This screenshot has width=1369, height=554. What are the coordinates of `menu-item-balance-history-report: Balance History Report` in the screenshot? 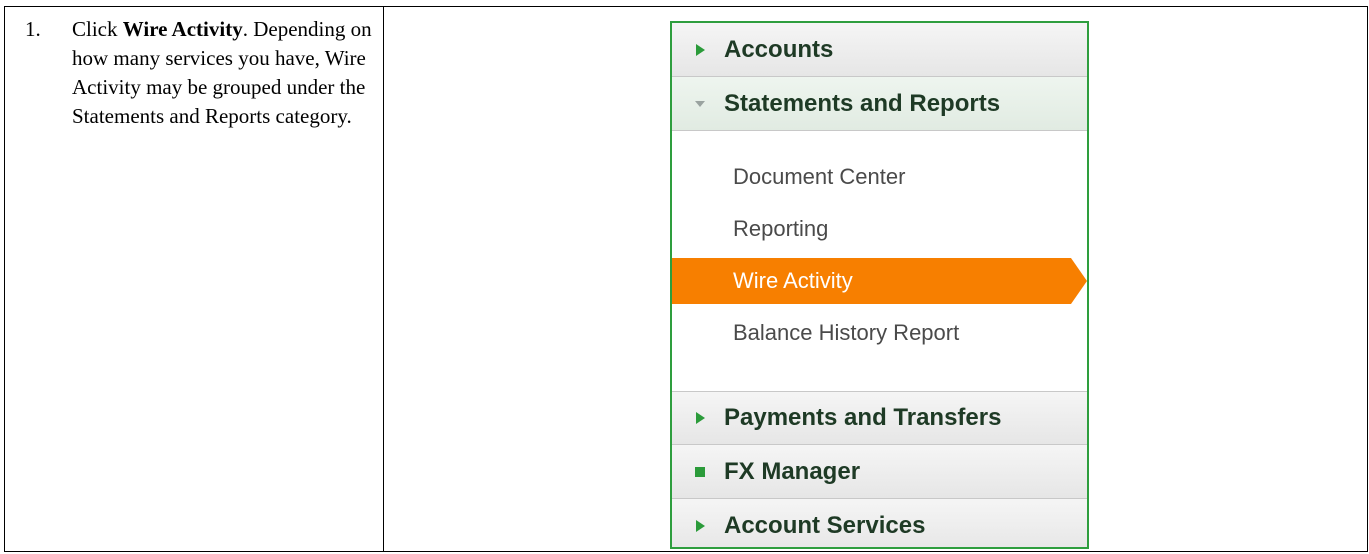 It's located at (879, 333).